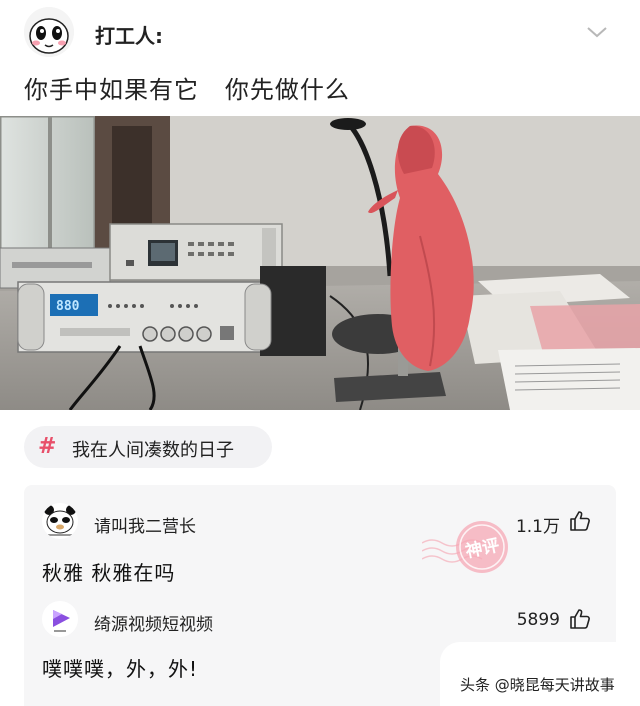  I want to click on comment-user: 请叫我二营长, so click(145, 524).